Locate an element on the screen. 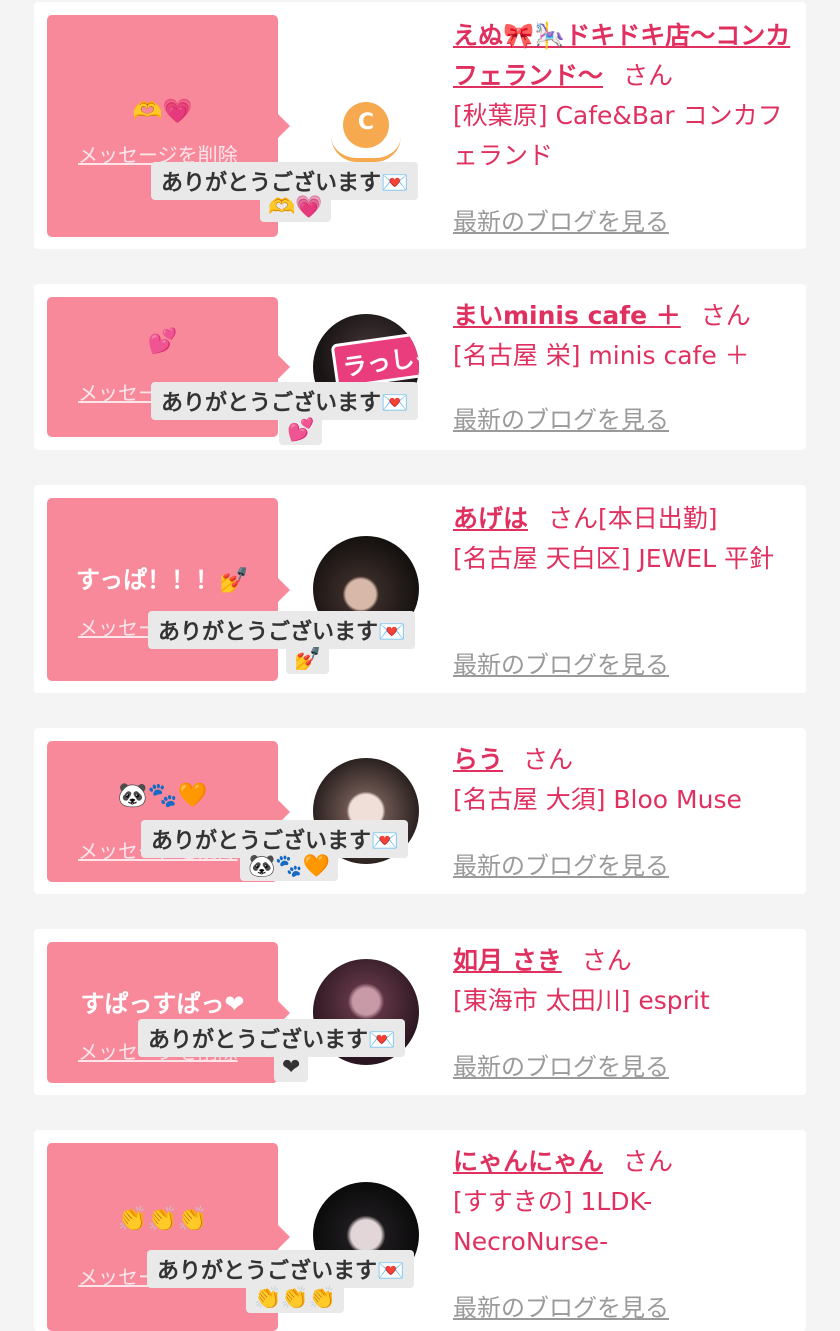  message-text: 💕 is located at coordinates (162, 341).